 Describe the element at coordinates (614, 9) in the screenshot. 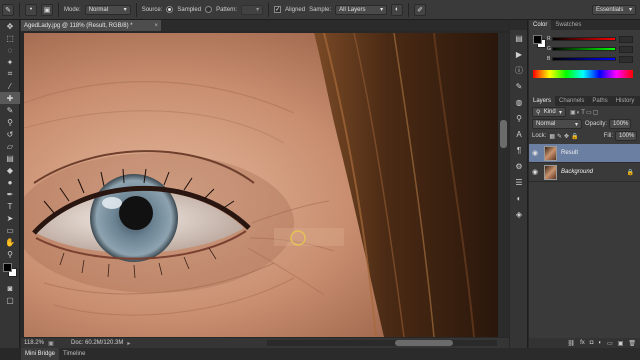

I see `workspace-select: Essentials ▾` at that location.